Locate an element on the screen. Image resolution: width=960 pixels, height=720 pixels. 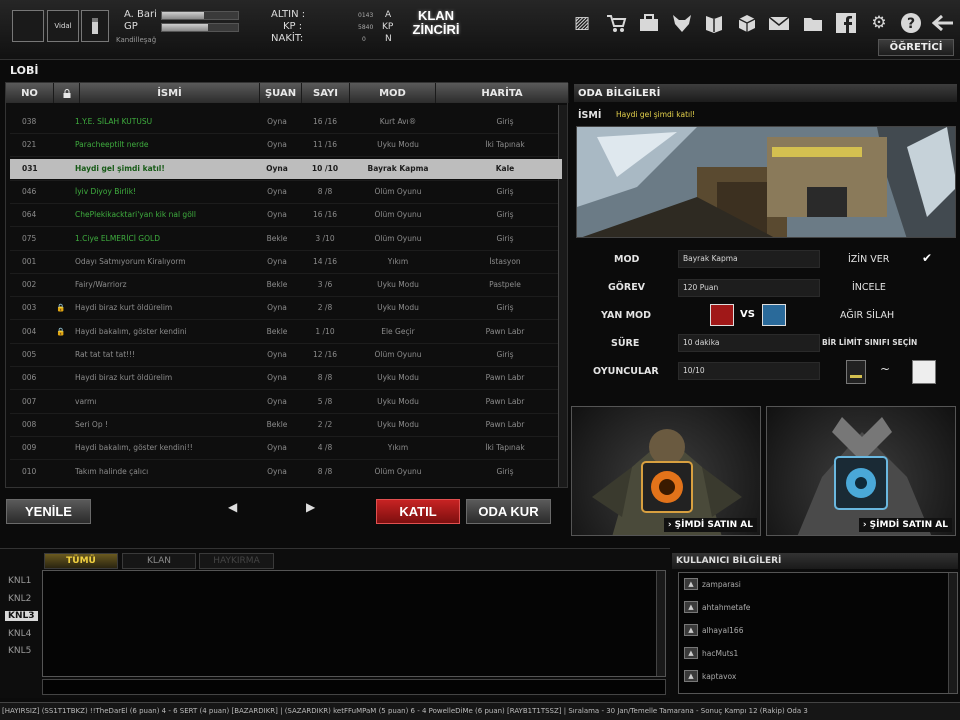
buy-now-left-button: › ŞİMDİ SATIN AL is located at coordinates (710, 525).